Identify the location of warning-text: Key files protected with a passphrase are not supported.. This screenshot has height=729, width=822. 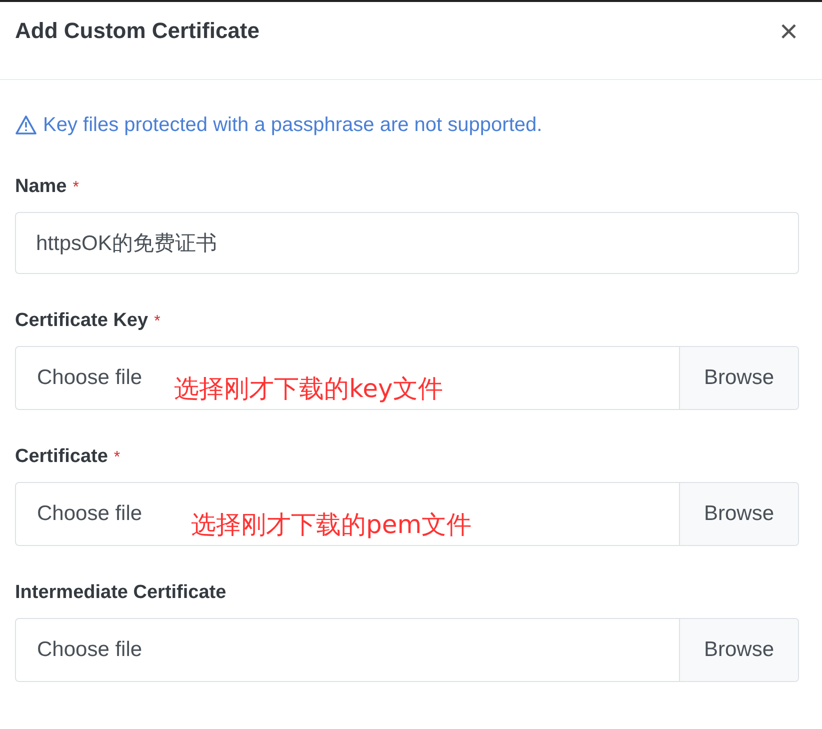
(292, 125).